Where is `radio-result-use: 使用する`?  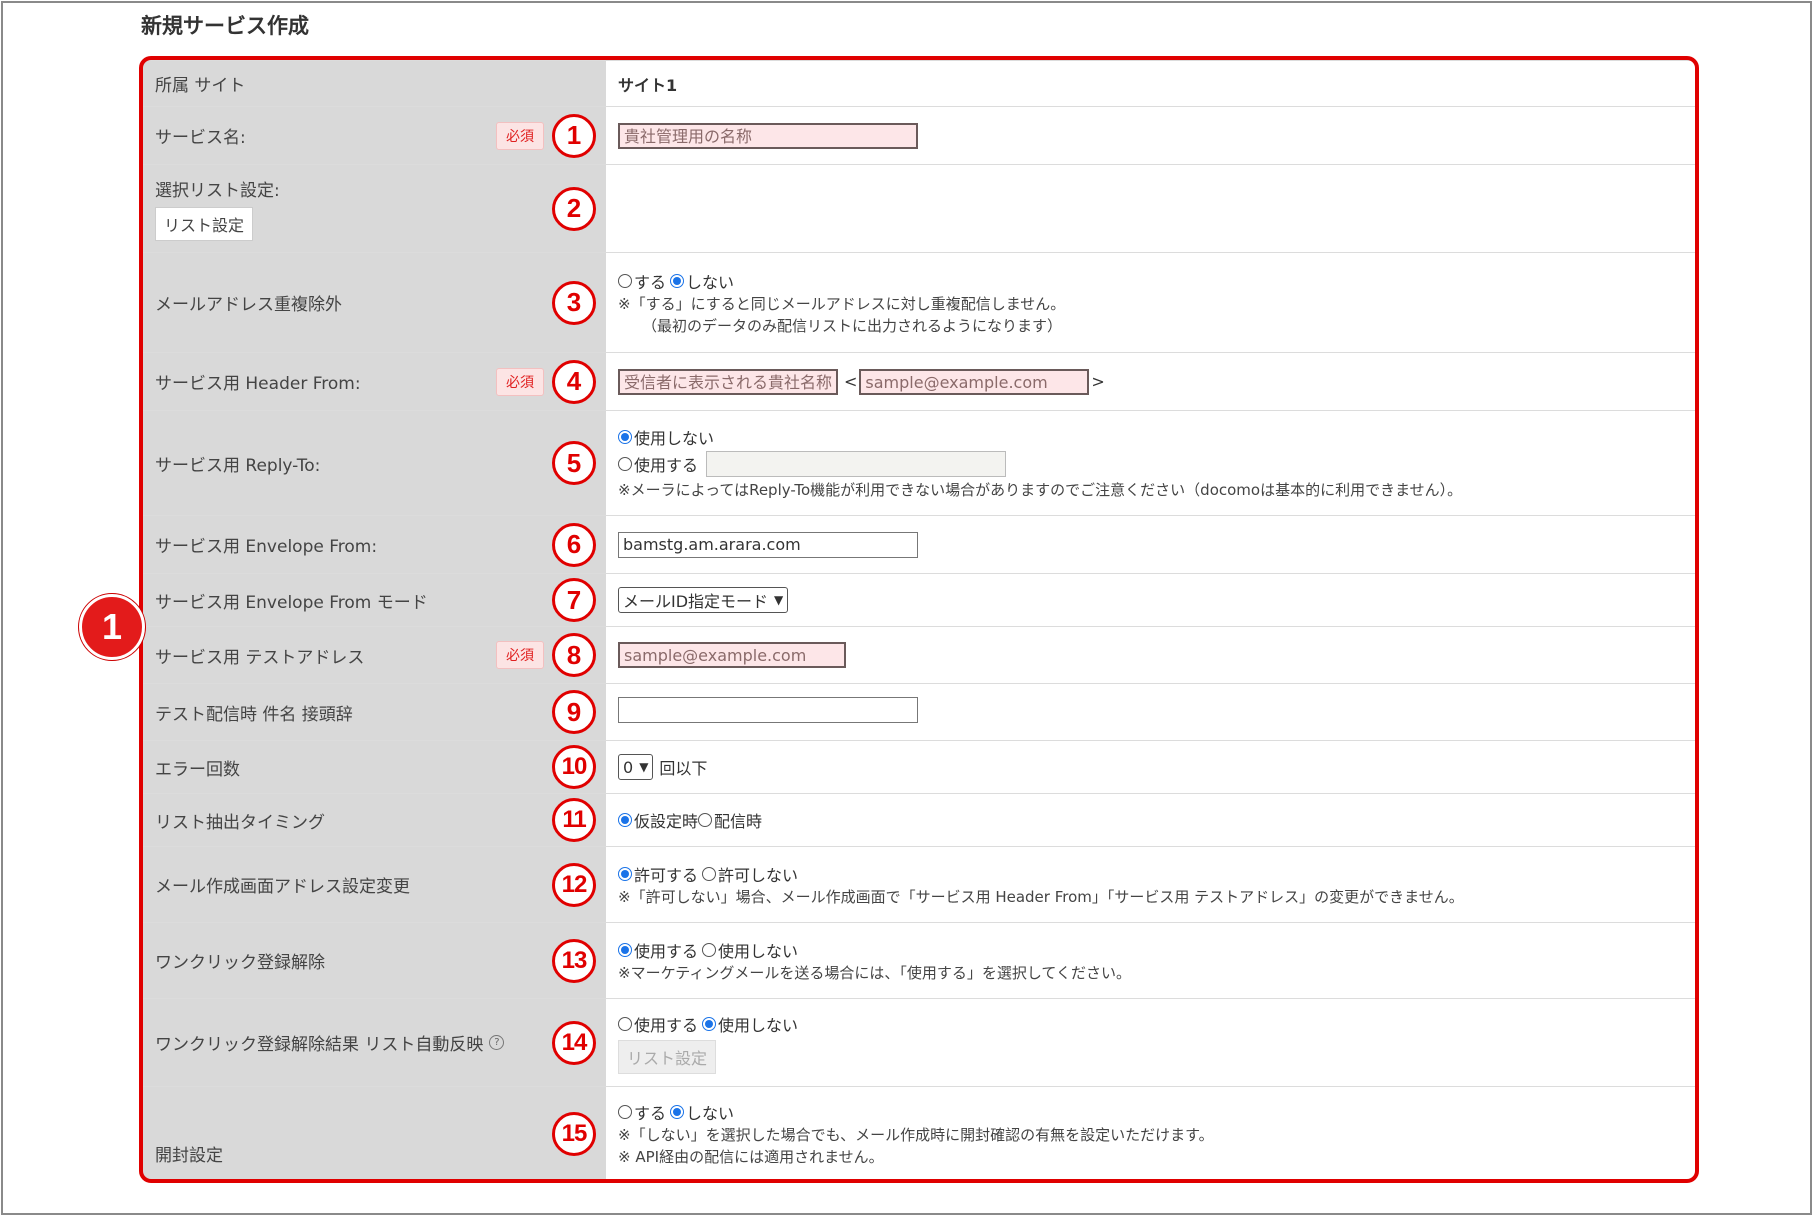 radio-result-use: 使用する is located at coordinates (658, 1024).